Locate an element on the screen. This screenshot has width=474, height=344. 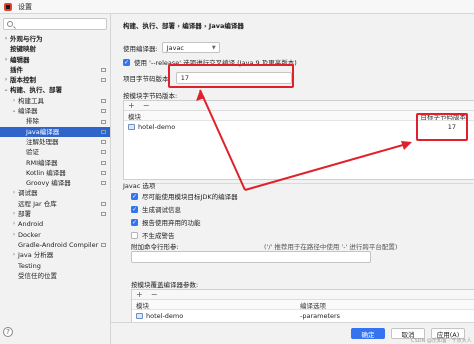
sidebar-item: 远程 Jar 仓库 is located at coordinates (55, 204).